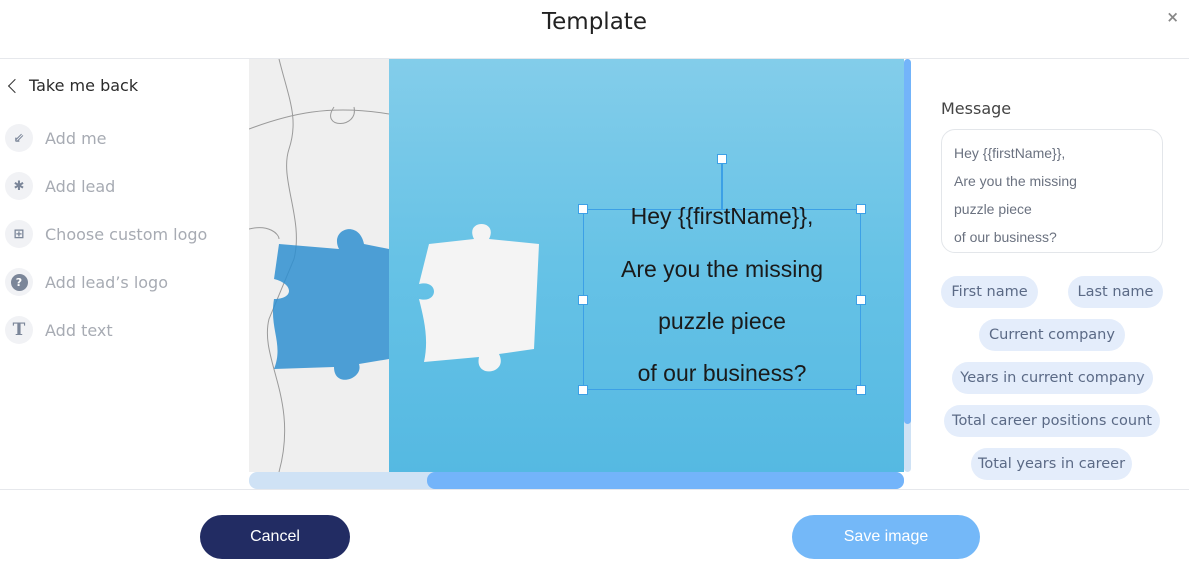  I want to click on message-label: Message, so click(976, 108).